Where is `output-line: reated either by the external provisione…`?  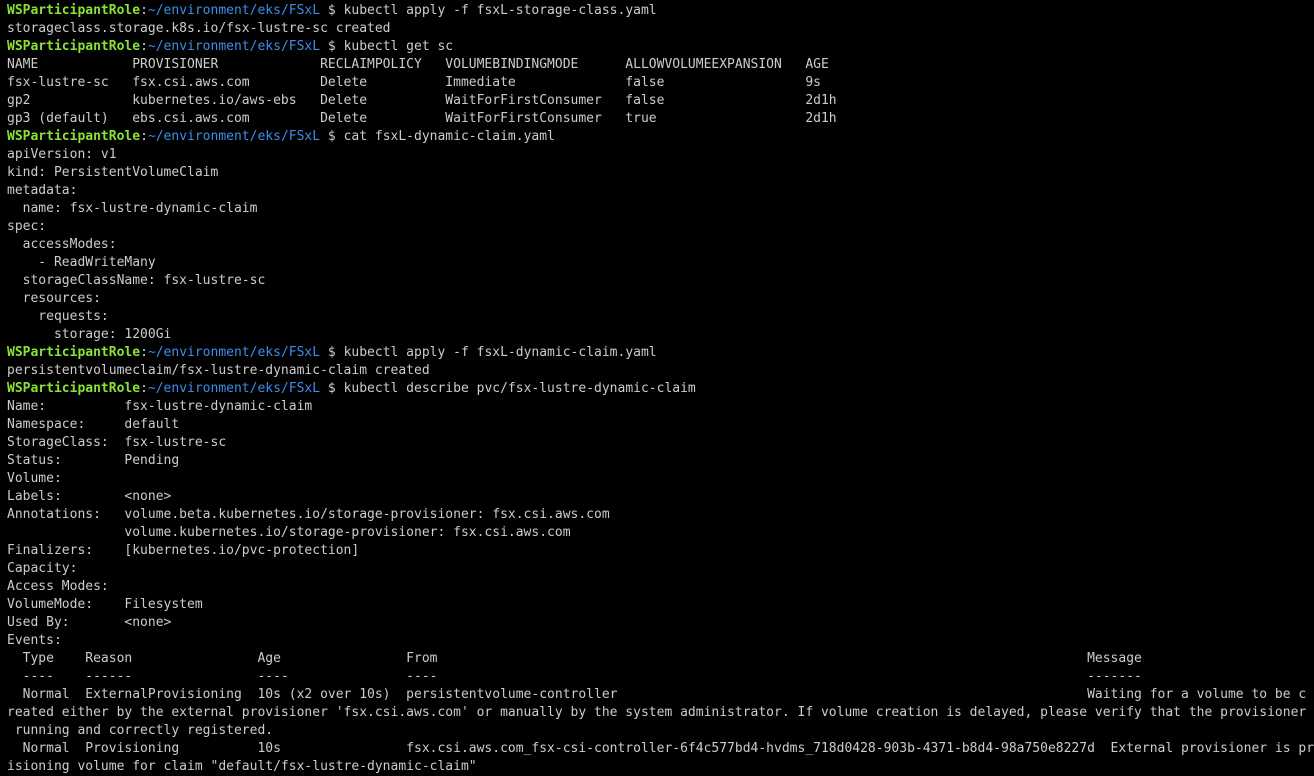 output-line: reated either by the external provisione… is located at coordinates (660, 713).